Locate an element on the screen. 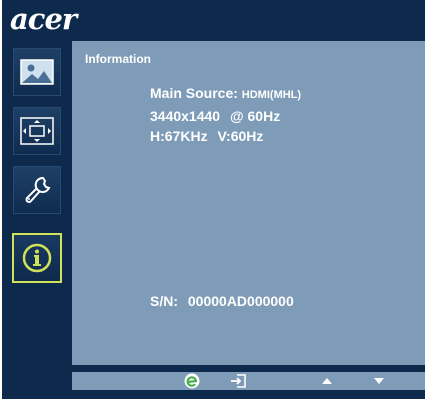 The height and width of the screenshot is (399, 425). sidebar-item-settings is located at coordinates (37, 190).